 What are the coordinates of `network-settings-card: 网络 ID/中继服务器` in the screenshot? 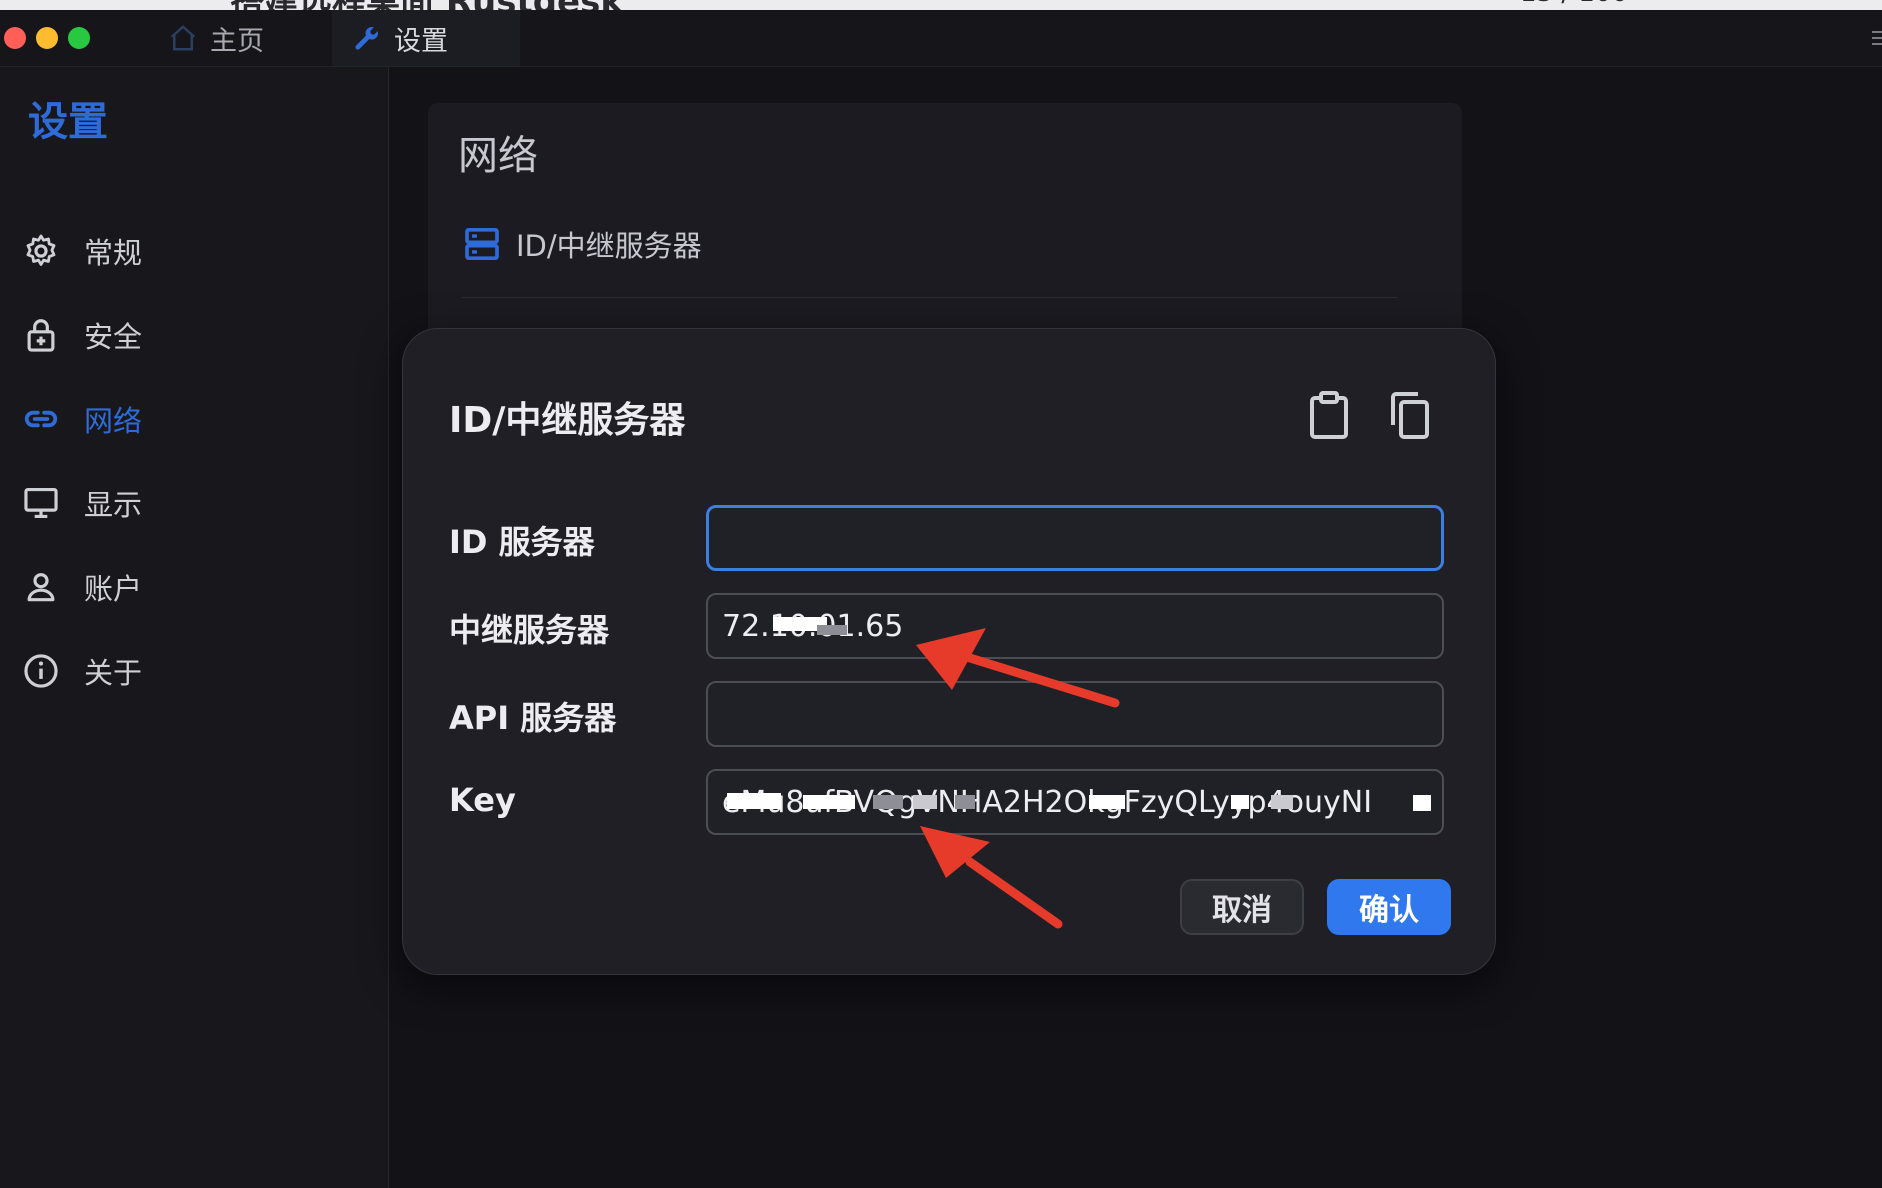 It's located at (945, 233).